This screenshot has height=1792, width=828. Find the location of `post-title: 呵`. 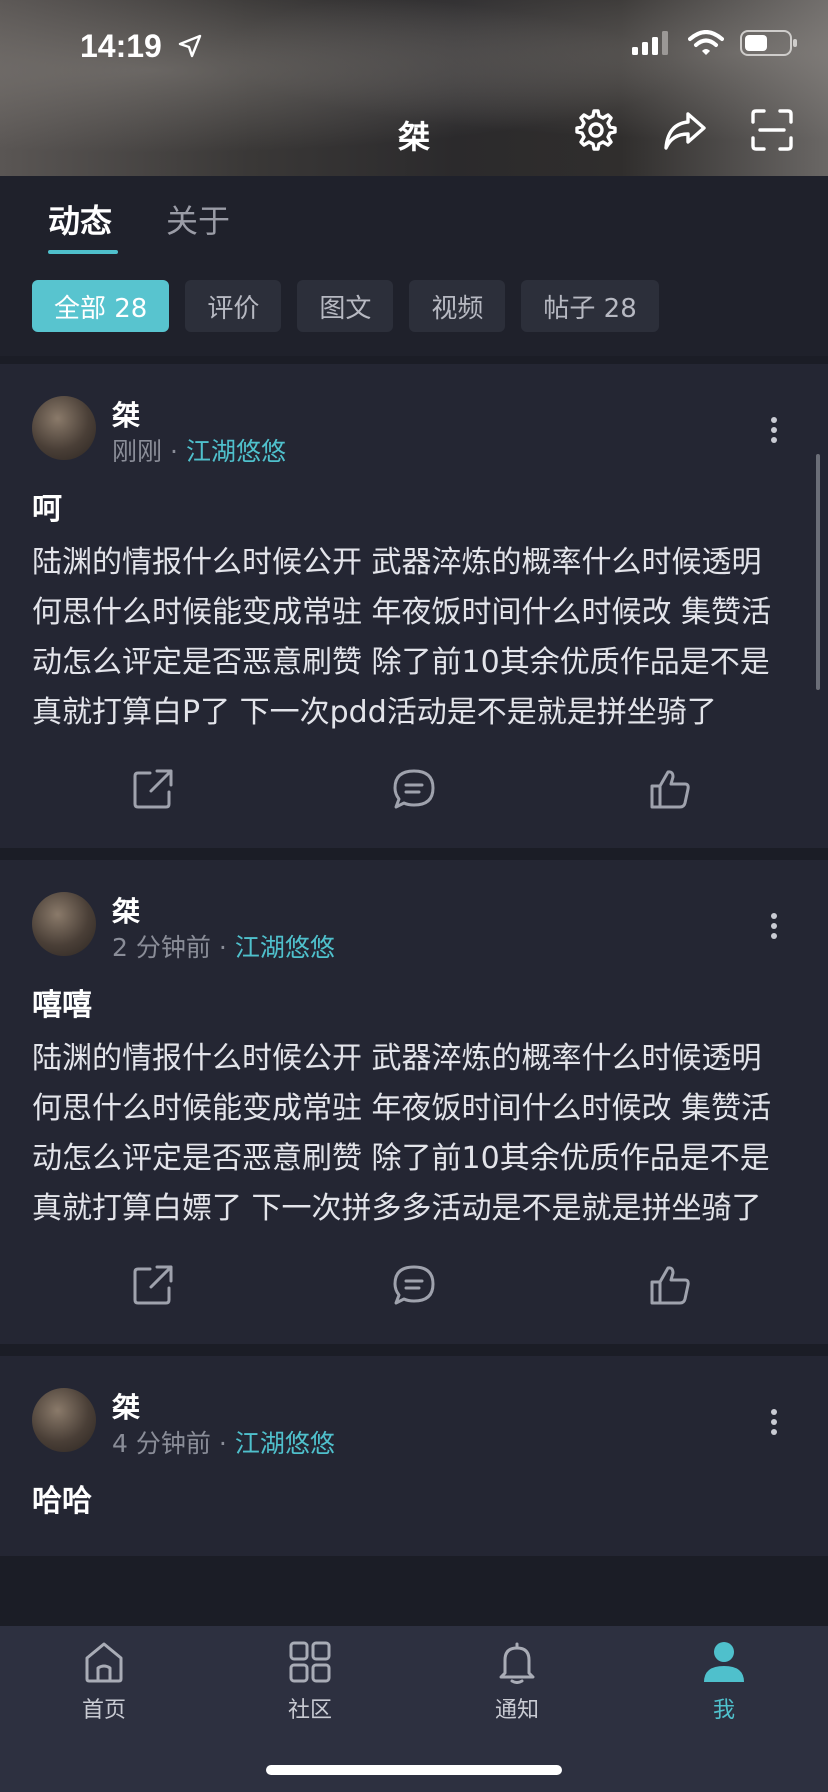

post-title: 呵 is located at coordinates (47, 509).